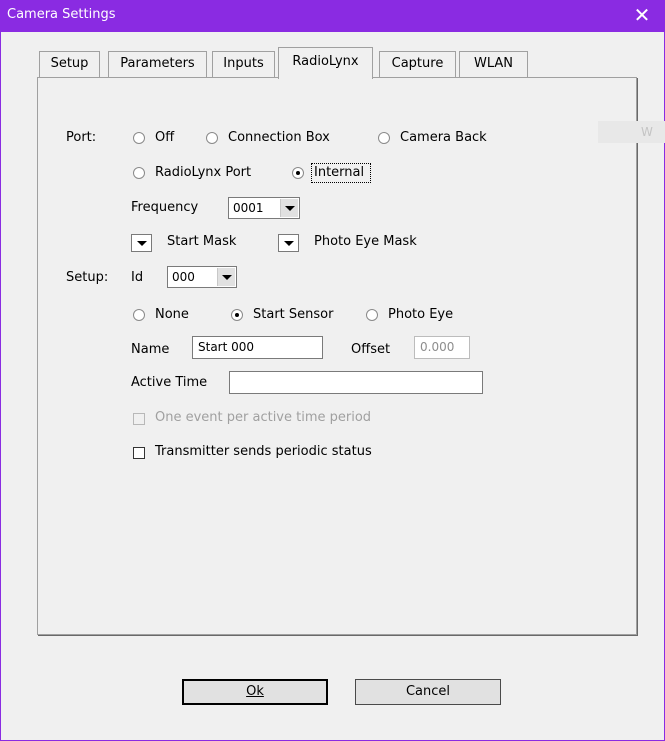 The image size is (665, 741). What do you see at coordinates (61, 14) in the screenshot?
I see `window-title: Camera Settings` at bounding box center [61, 14].